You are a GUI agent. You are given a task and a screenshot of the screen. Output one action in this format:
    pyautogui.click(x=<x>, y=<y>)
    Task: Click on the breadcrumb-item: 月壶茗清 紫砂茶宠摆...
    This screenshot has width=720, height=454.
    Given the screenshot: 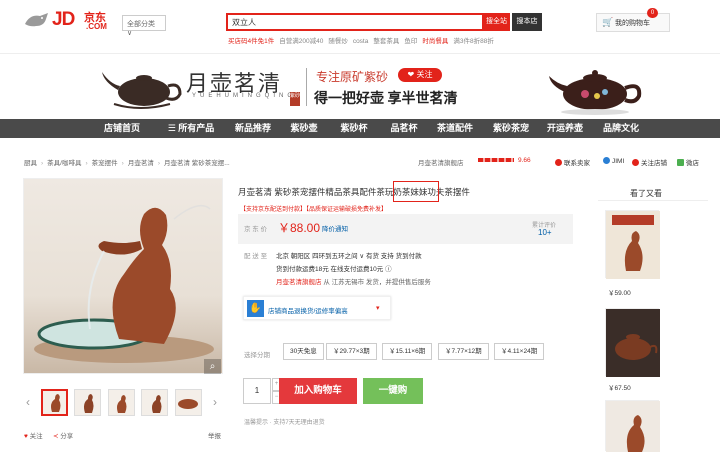 What is the action you would take?
    pyautogui.click(x=197, y=163)
    